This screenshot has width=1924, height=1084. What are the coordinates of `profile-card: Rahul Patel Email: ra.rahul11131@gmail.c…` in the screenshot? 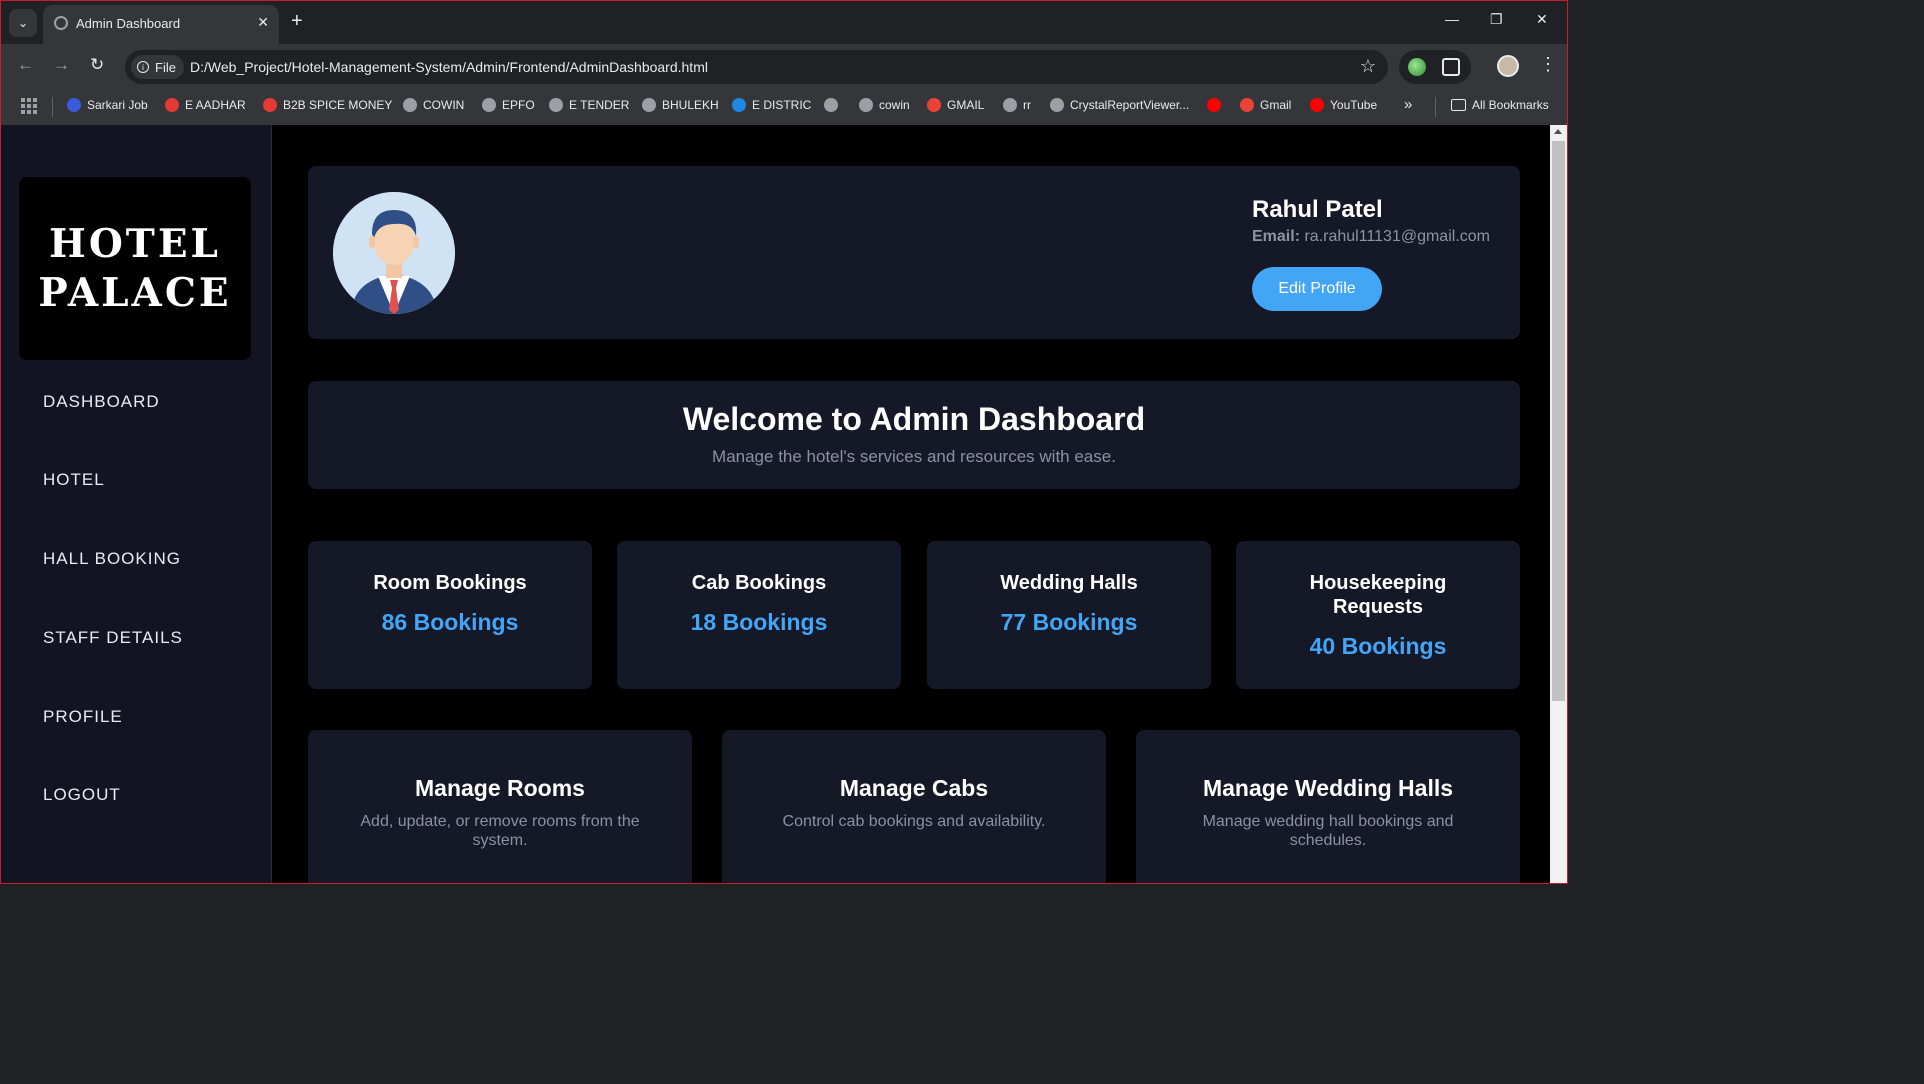 It's located at (914, 252).